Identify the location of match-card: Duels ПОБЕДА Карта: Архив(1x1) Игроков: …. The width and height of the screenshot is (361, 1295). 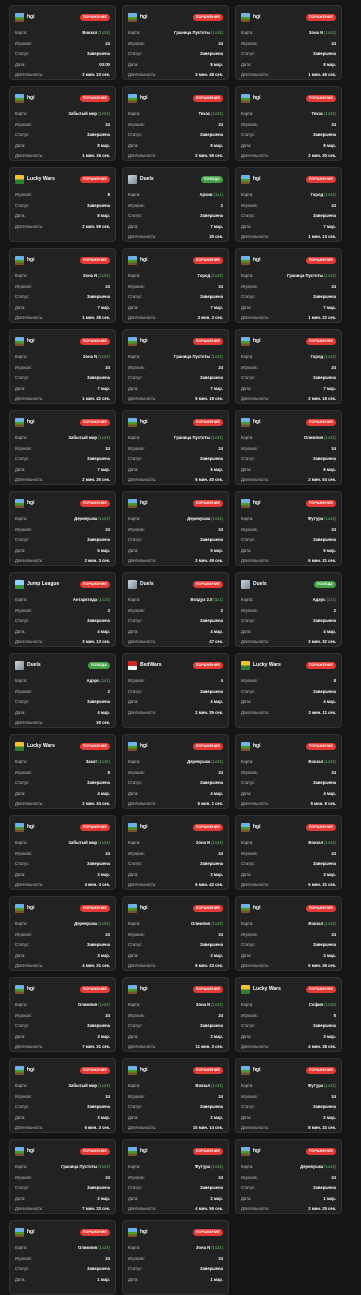
(175, 204).